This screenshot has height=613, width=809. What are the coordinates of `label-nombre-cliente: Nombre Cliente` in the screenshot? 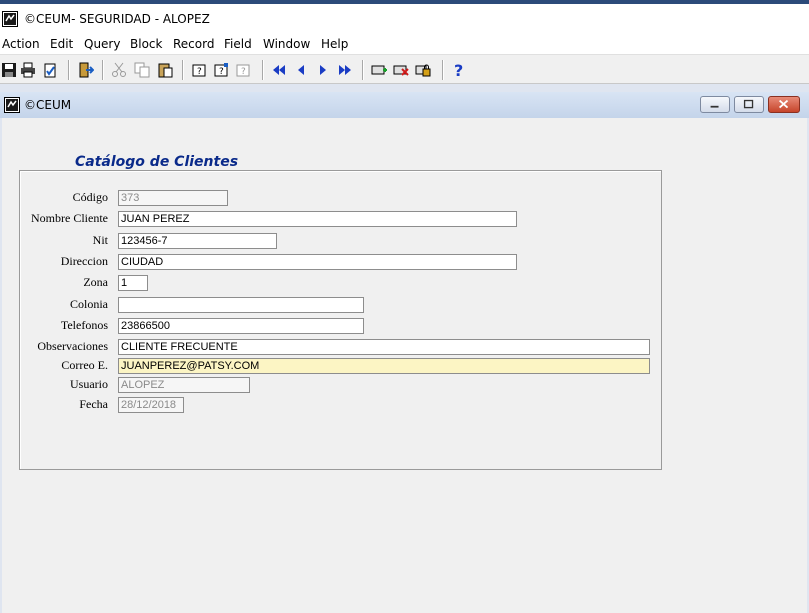 It's located at (69, 218).